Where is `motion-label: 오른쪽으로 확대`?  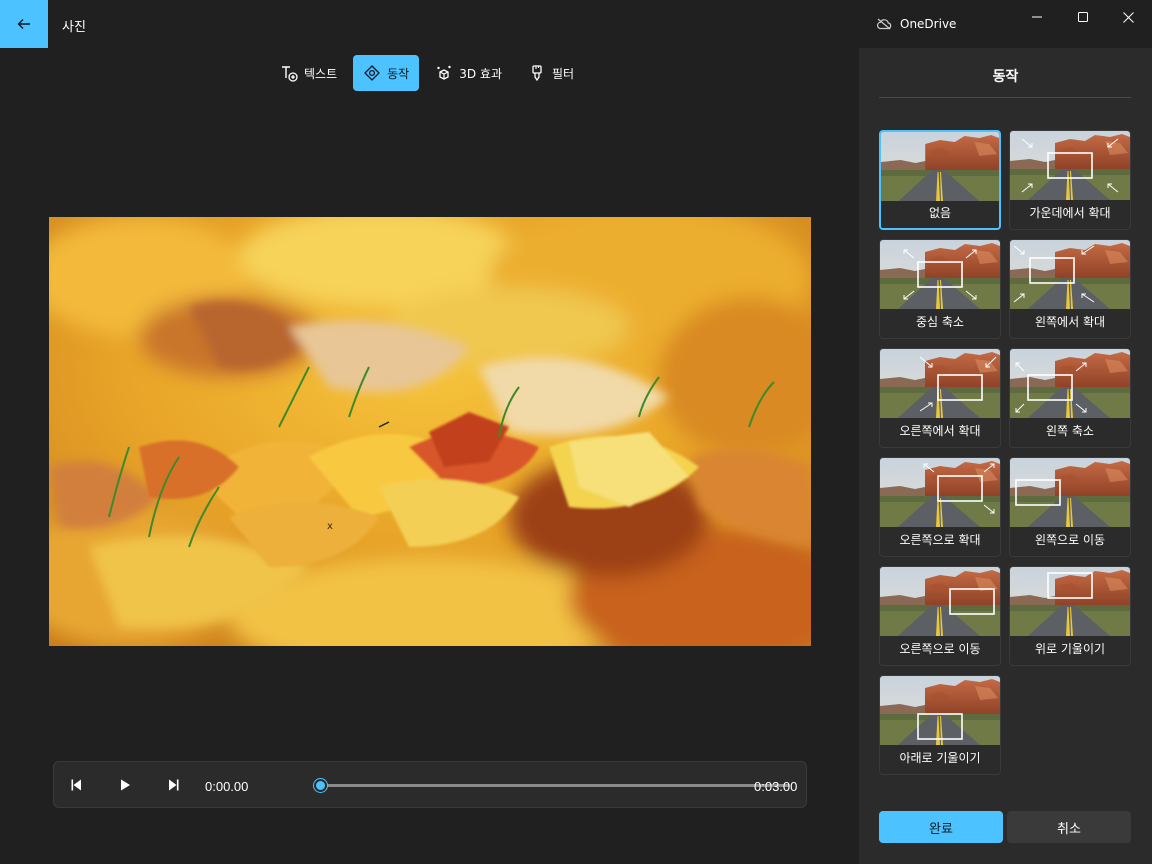
motion-label: 오른쪽으로 확대 is located at coordinates (940, 540).